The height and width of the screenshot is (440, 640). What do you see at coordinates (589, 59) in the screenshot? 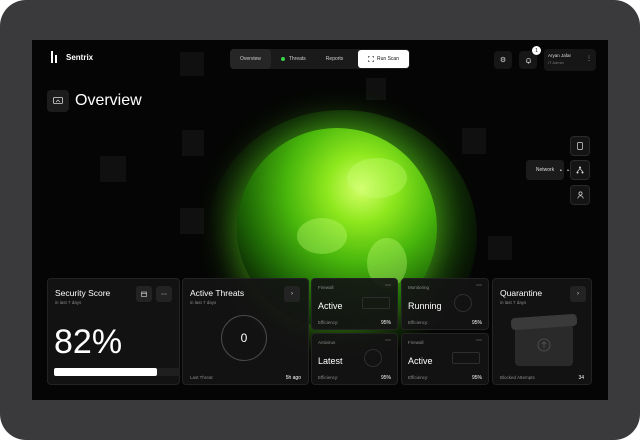
I see `more-vertical-icon: ⋮` at bounding box center [589, 59].